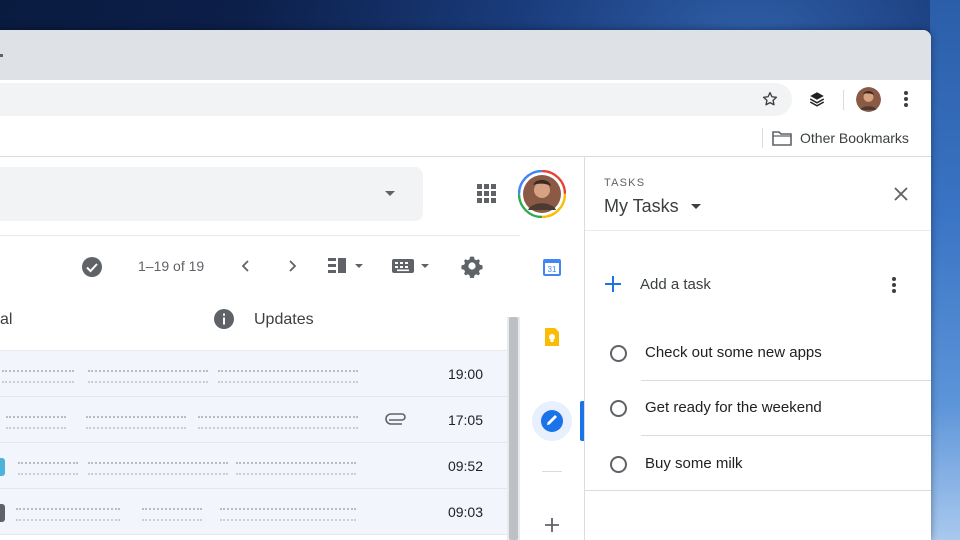  What do you see at coordinates (734, 284) in the screenshot?
I see `add-task-button: Add a task` at bounding box center [734, 284].